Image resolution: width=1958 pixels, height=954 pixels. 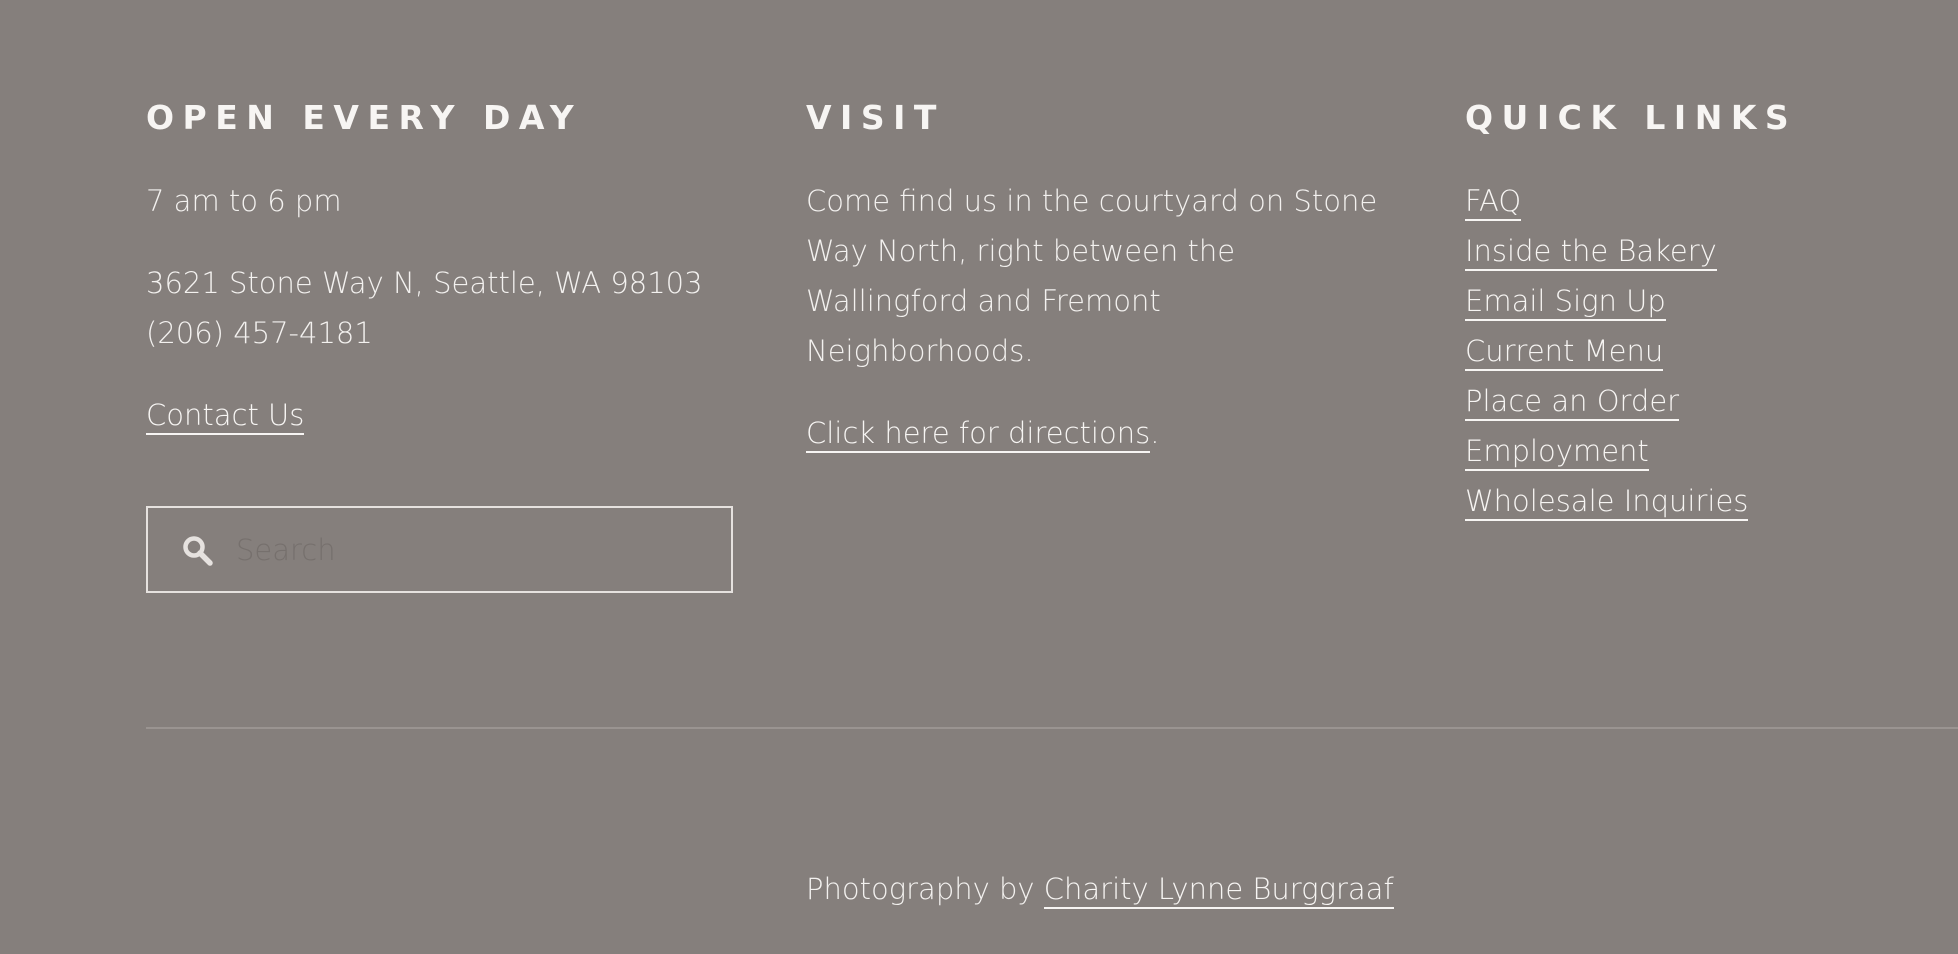 I want to click on footer-divider, so click(x=1052, y=728).